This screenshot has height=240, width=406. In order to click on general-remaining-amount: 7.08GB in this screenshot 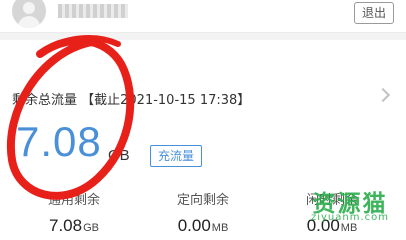, I will do `click(74, 226)`.